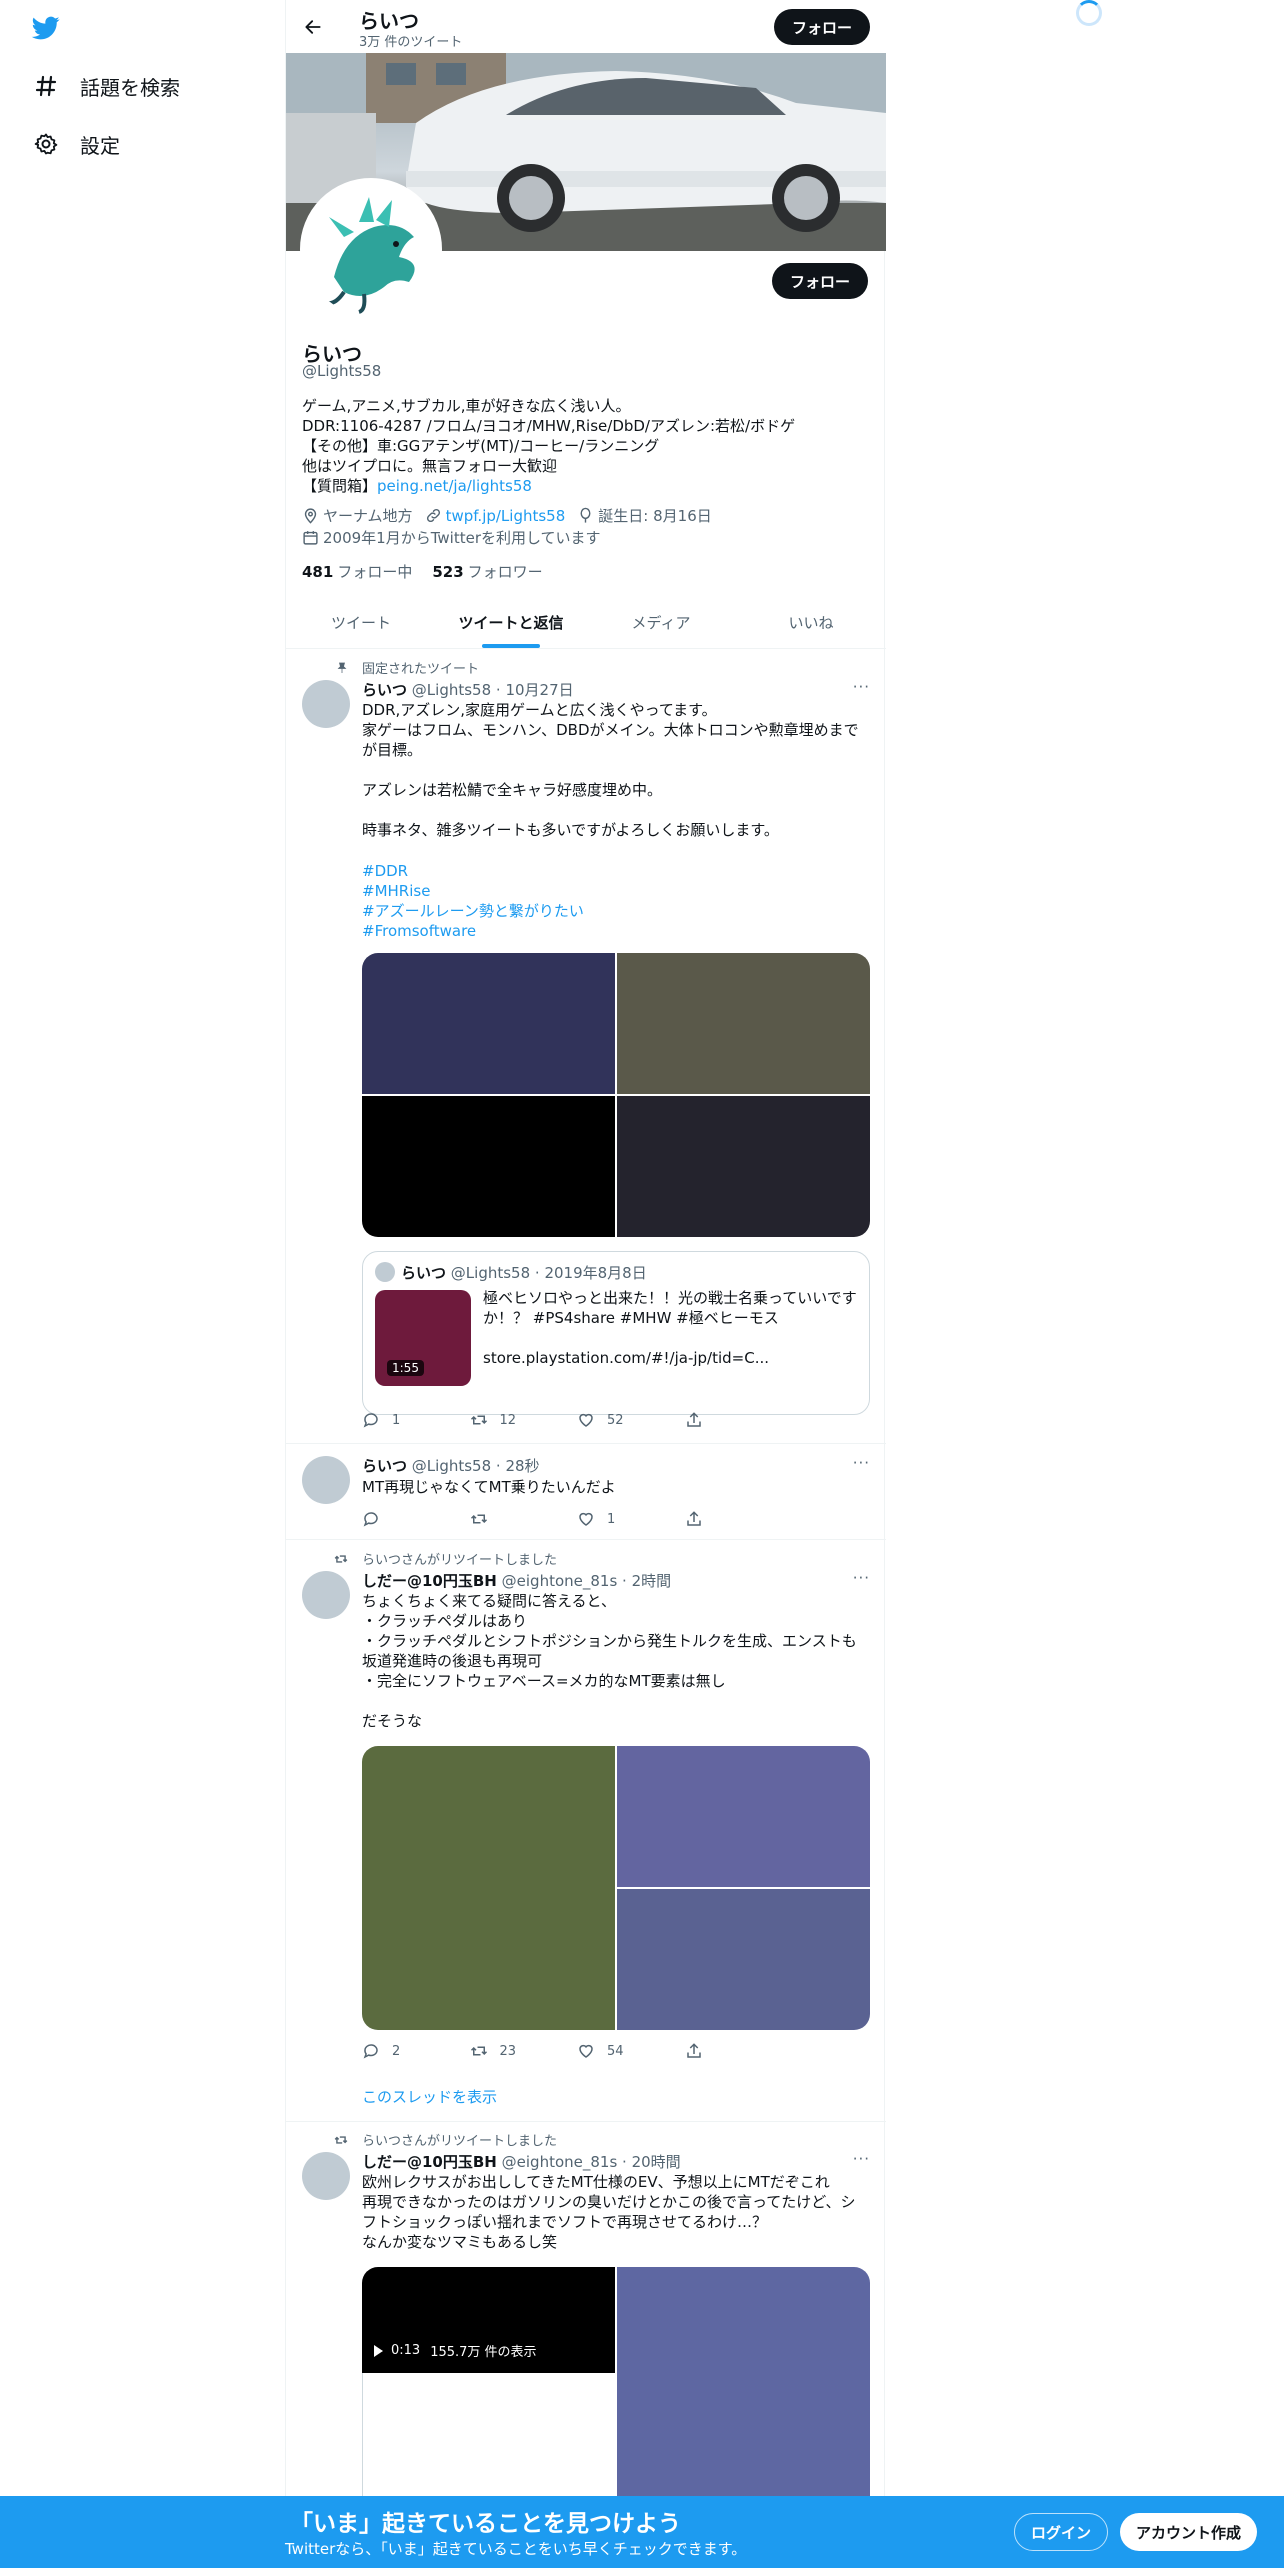  I want to click on bio-line: ゲーム,アニメ,サブカル,車が好きな広く浅い人。, so click(466, 406).